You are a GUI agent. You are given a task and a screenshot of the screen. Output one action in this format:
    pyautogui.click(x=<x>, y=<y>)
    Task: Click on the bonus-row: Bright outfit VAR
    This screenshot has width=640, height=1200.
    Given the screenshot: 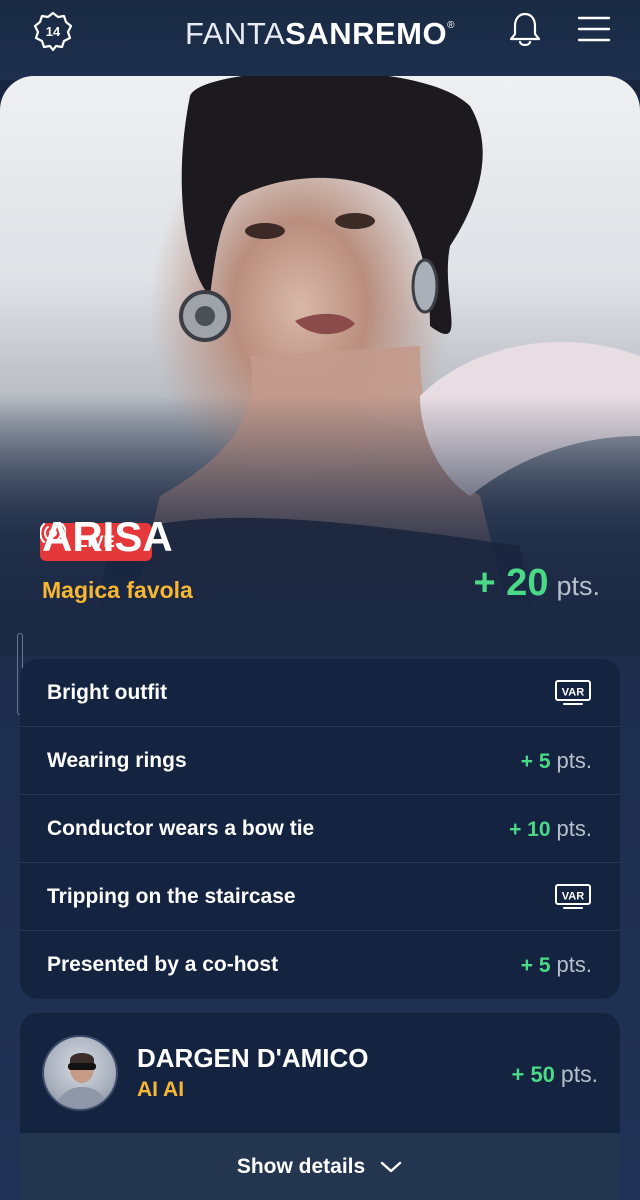 What is the action you would take?
    pyautogui.click(x=320, y=693)
    